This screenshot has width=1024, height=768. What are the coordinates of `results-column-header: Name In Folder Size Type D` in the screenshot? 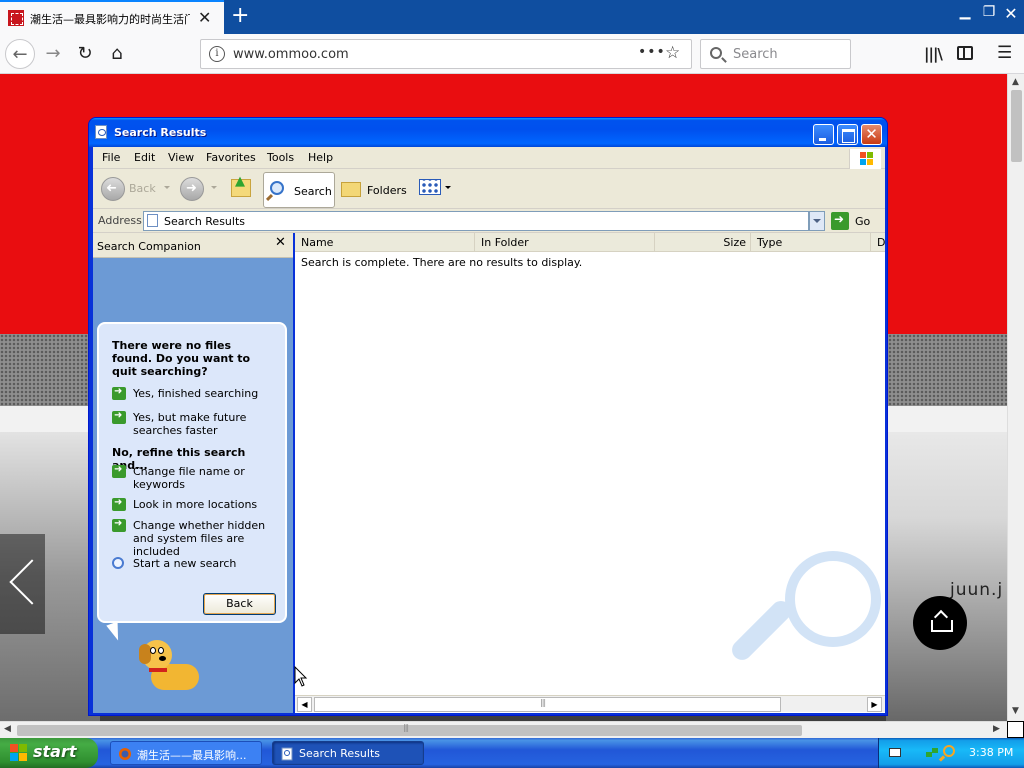 It's located at (590, 242).